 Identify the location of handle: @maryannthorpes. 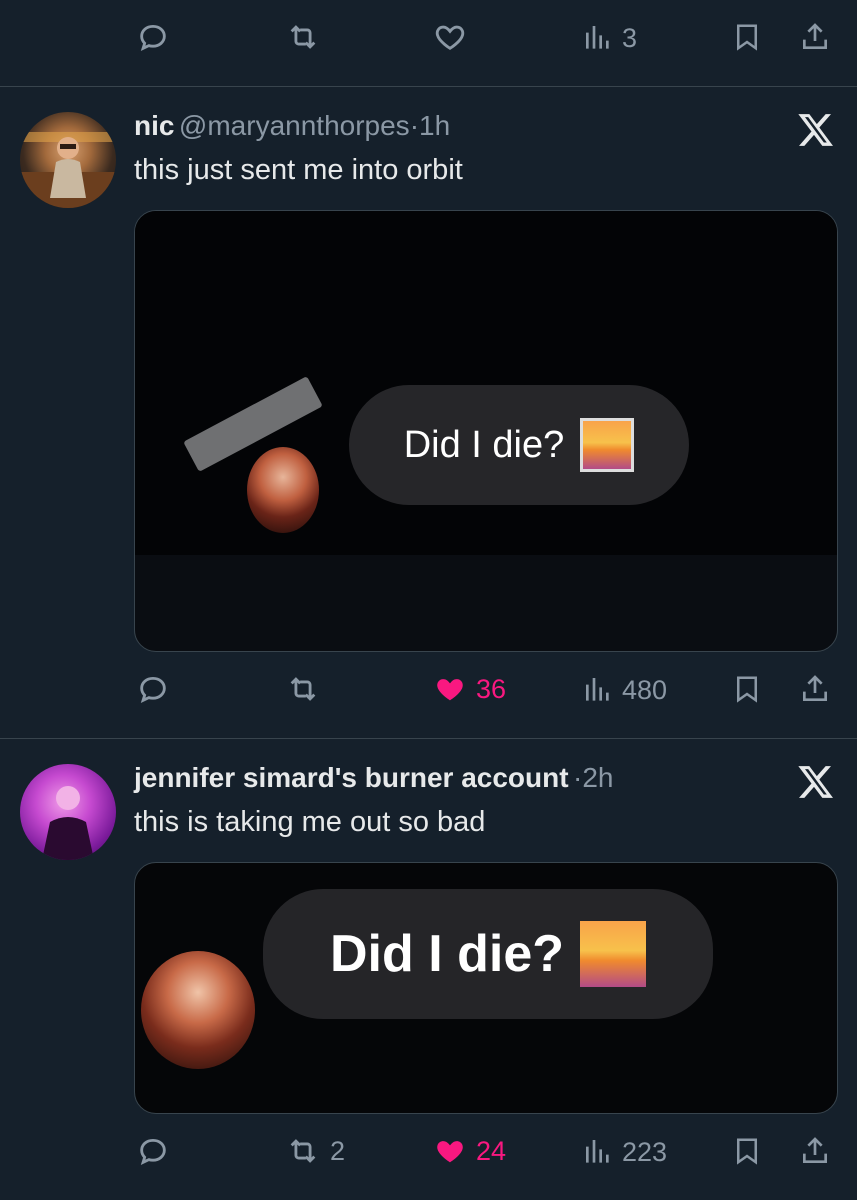
(294, 125).